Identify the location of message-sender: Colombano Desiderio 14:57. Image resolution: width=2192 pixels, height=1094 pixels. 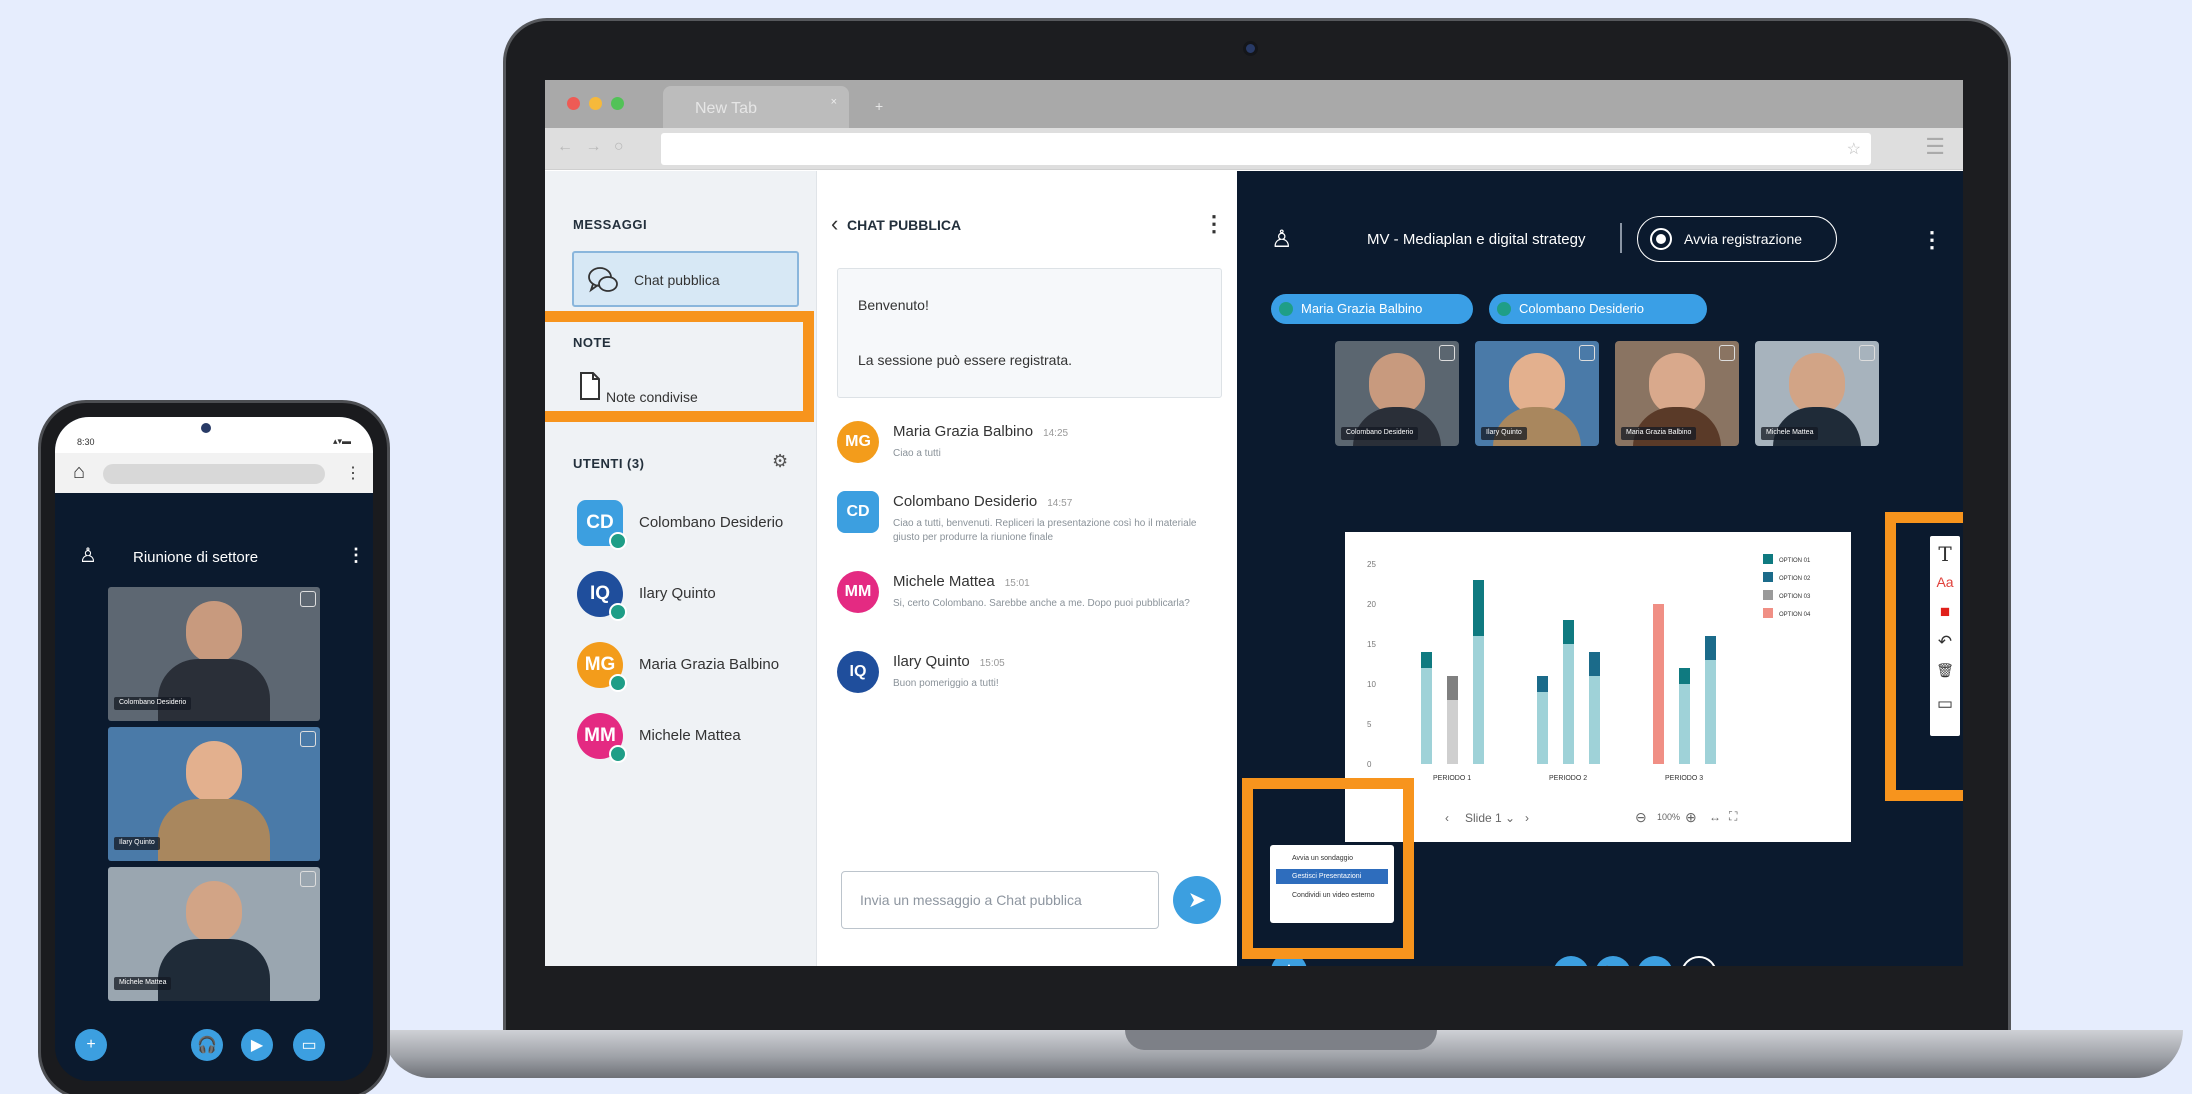
(982, 501).